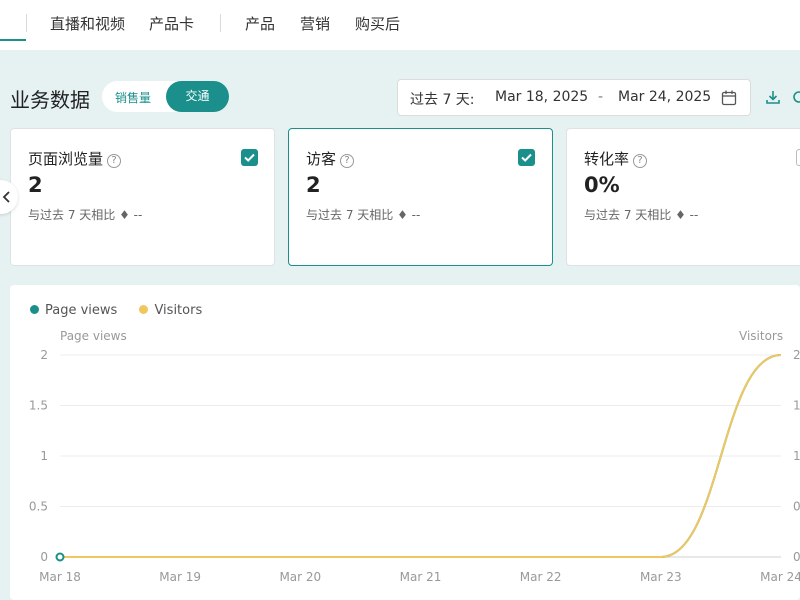 The image size is (800, 600). I want to click on metric-toggle: 销售量 交通, so click(165, 96).